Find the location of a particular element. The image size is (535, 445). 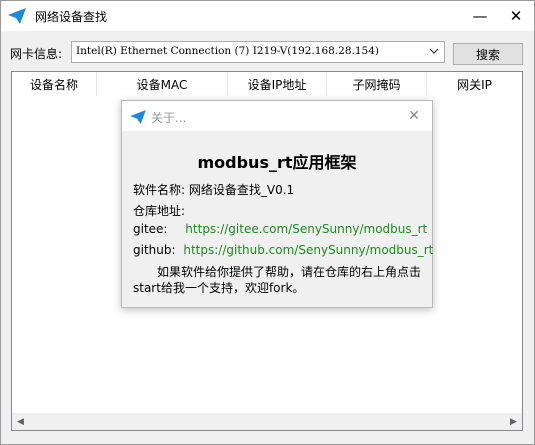

column-header-device-name: 设备名称 is located at coordinates (54, 84).